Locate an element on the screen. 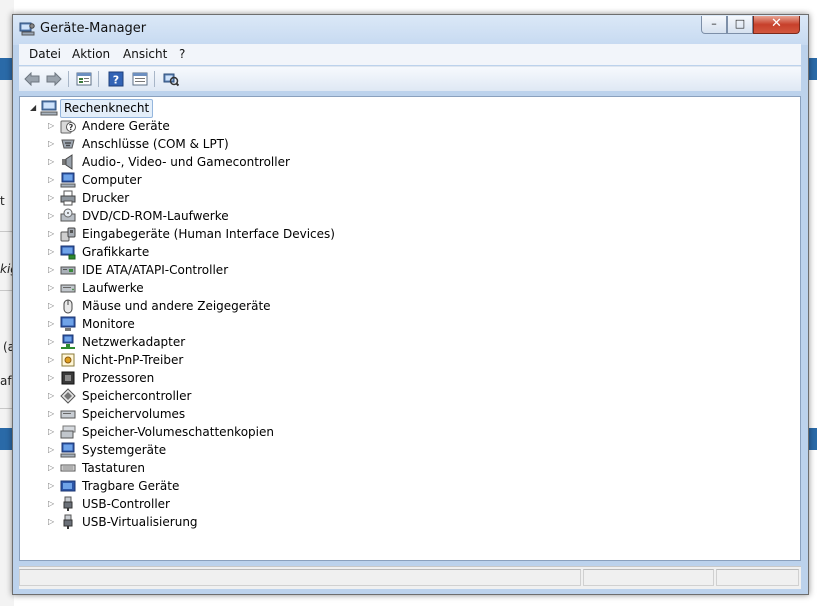 Image resolution: width=817 pixels, height=606 pixels. tree-item: ▷ Audio-, Video- und Gamecontroller is located at coordinates (213, 162).